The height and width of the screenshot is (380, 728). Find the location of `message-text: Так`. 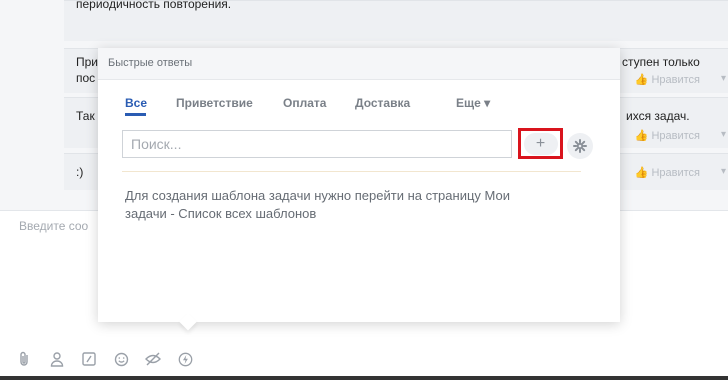

message-text: Так is located at coordinates (85, 116).